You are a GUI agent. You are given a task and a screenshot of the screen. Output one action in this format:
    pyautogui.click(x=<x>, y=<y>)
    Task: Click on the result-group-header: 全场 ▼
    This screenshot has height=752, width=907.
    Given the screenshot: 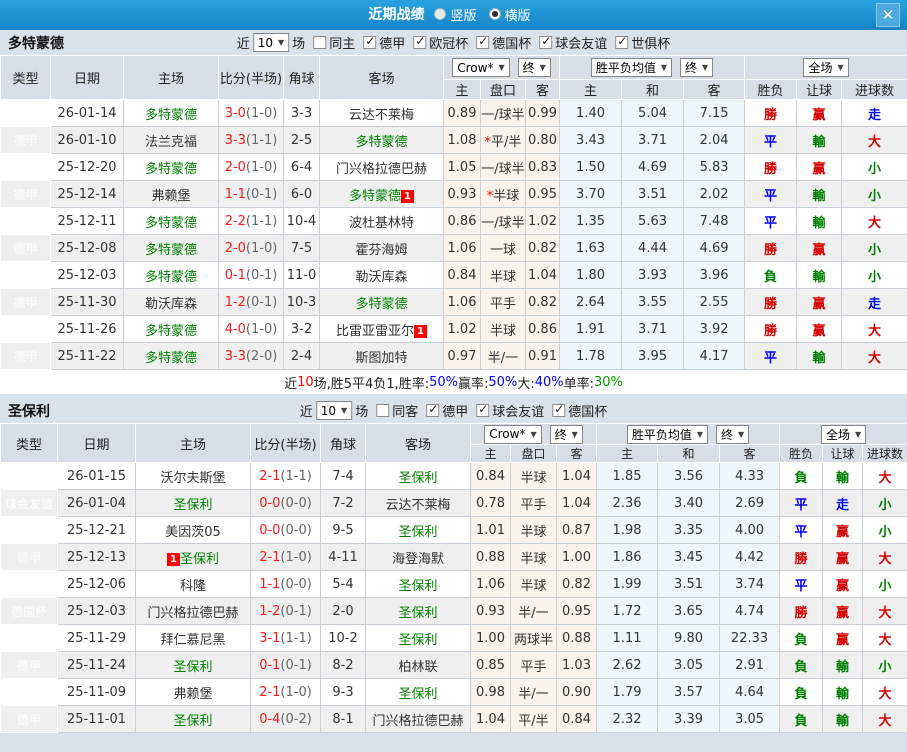 What is the action you would take?
    pyautogui.click(x=825, y=67)
    